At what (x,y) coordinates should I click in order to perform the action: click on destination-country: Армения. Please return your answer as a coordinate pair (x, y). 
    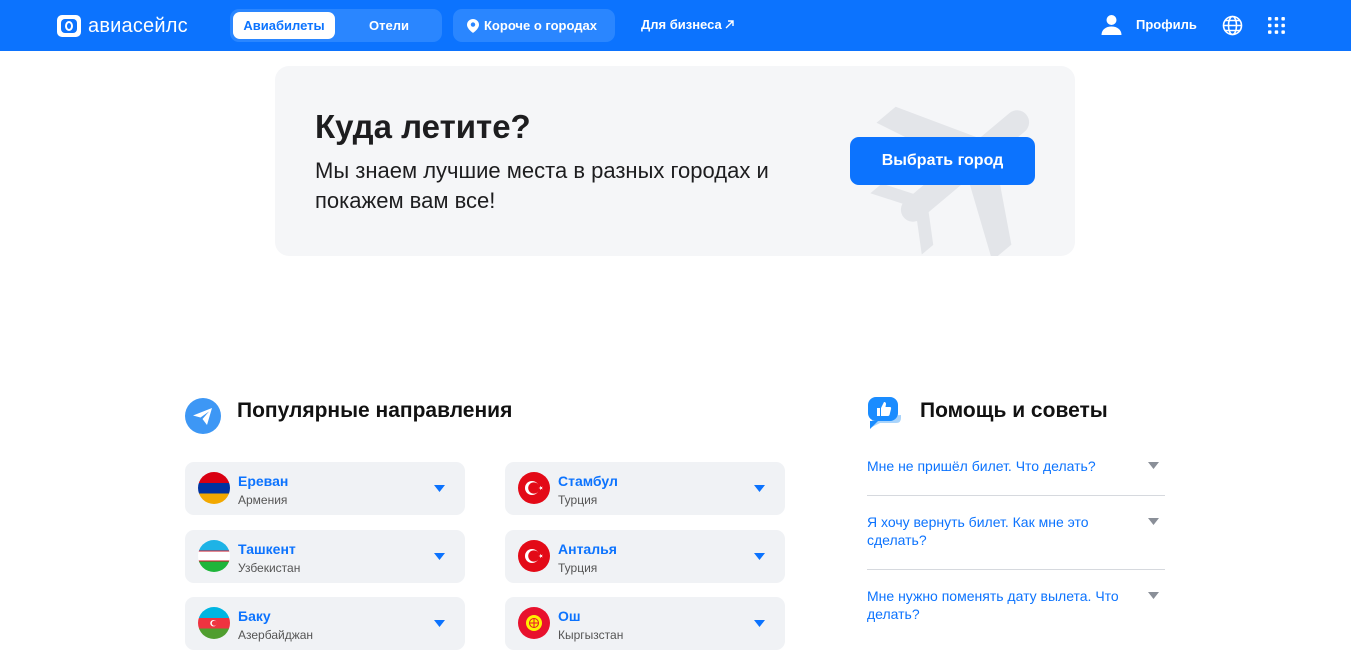
    Looking at the image, I should click on (263, 500).